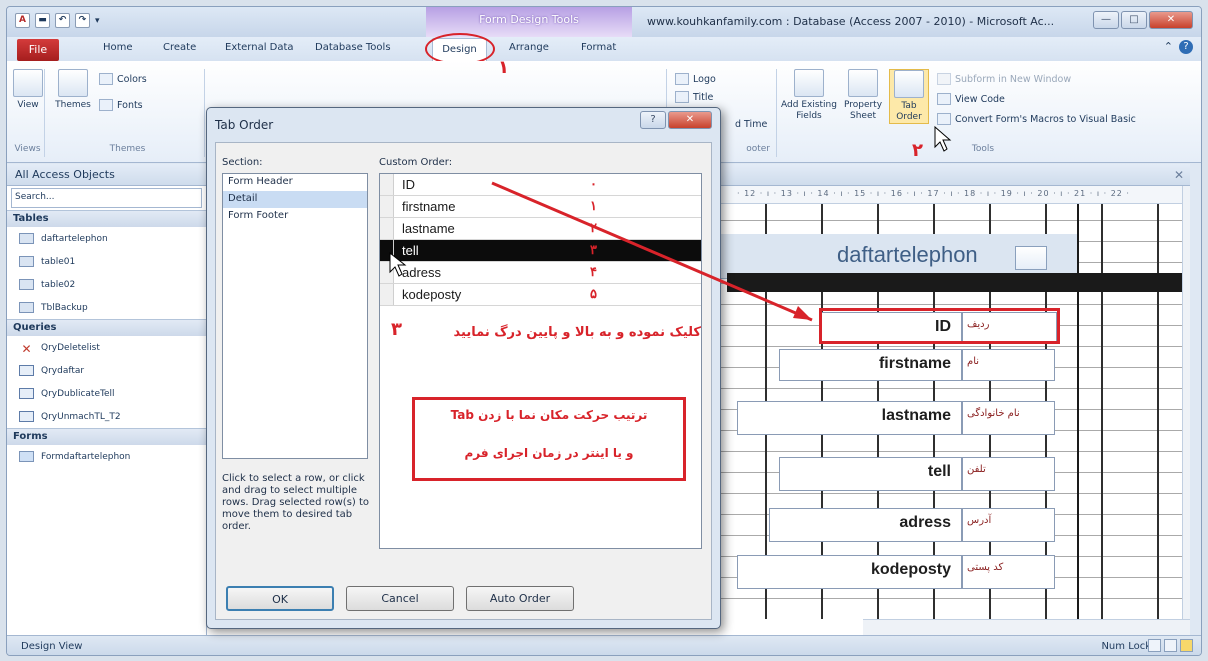 The height and width of the screenshot is (661, 1208). I want to click on date-time-label: d Time, so click(751, 124).